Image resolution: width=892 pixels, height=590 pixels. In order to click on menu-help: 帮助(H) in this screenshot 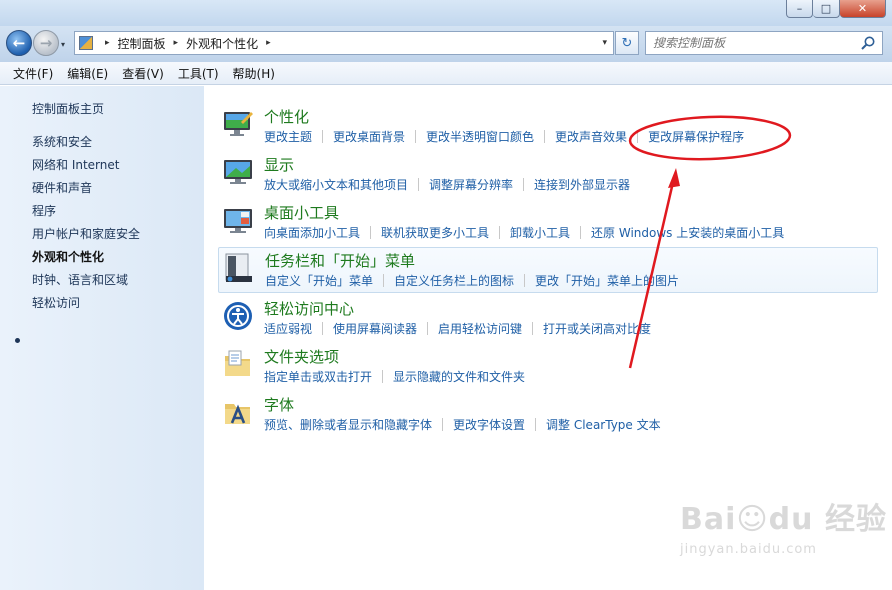, I will do `click(254, 73)`.